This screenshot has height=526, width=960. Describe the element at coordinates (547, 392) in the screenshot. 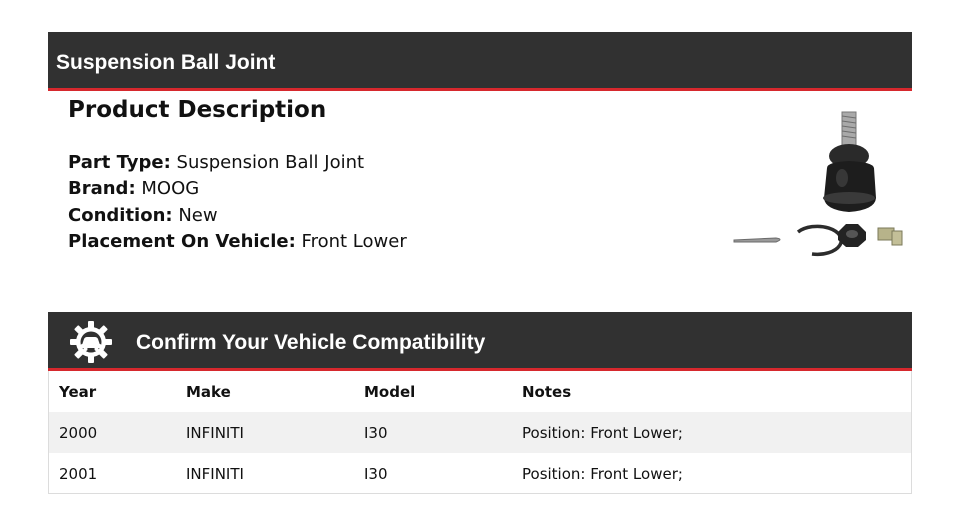

I see `column-header-notes: Notes` at that location.